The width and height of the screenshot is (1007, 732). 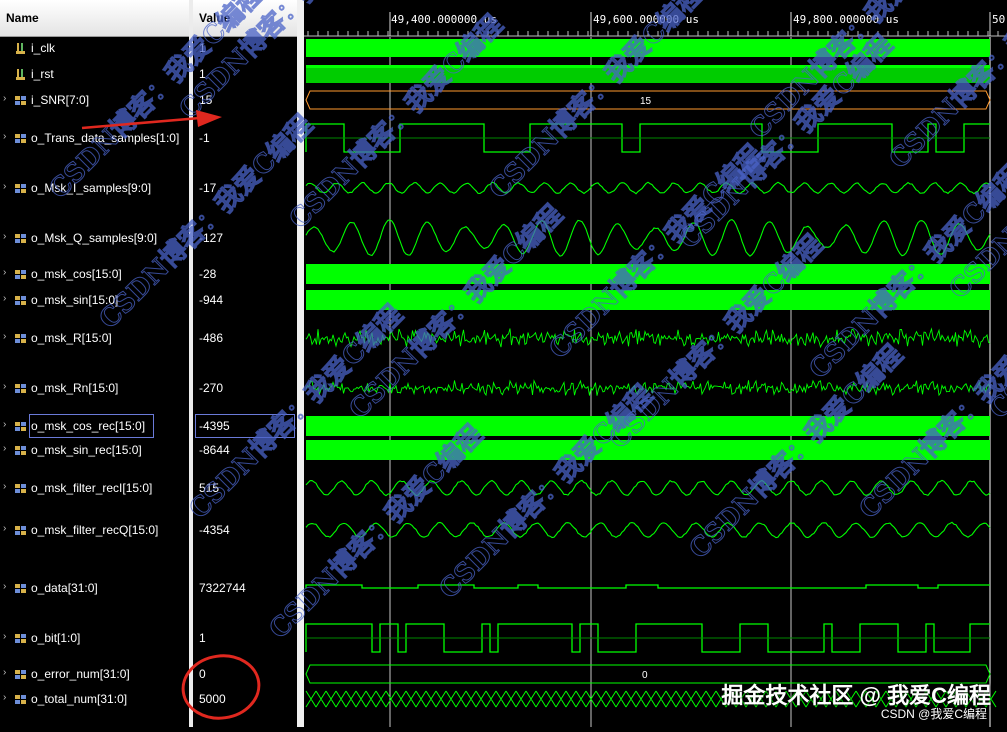 What do you see at coordinates (79, 699) in the screenshot?
I see `signal-name: o_total_num[31:0]` at bounding box center [79, 699].